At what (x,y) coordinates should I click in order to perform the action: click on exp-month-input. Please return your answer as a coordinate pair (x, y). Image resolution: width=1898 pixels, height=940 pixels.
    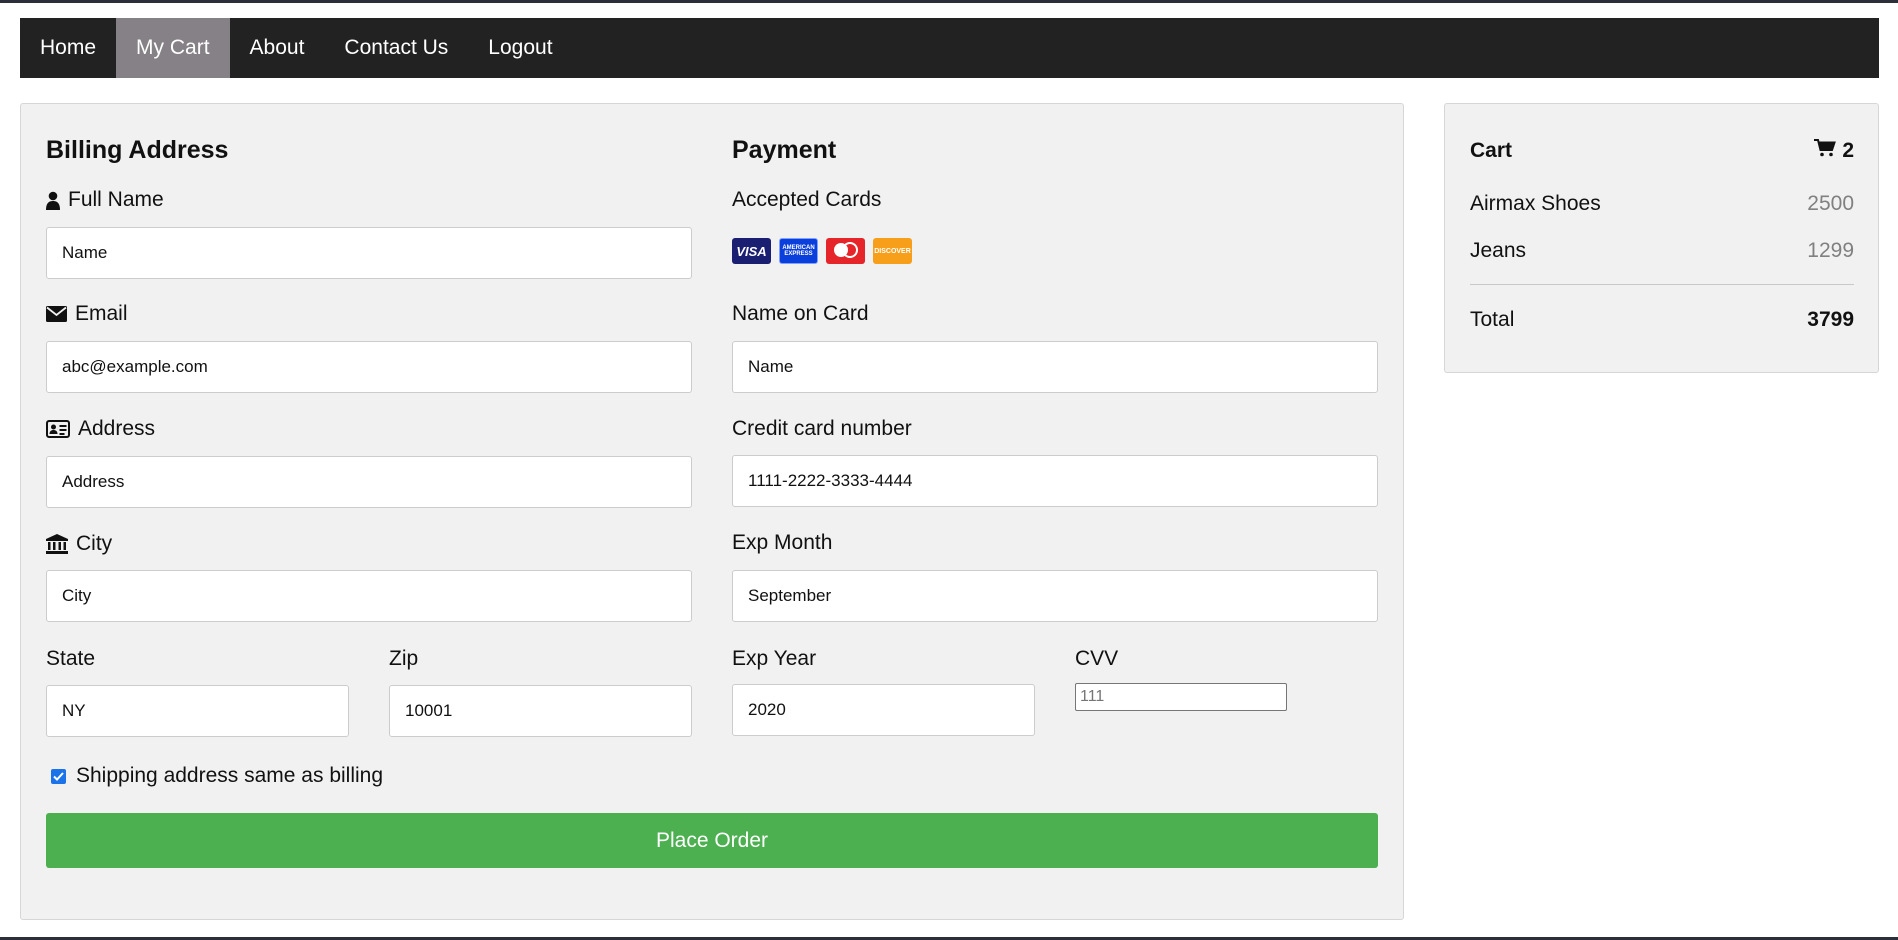
    Looking at the image, I should click on (1055, 596).